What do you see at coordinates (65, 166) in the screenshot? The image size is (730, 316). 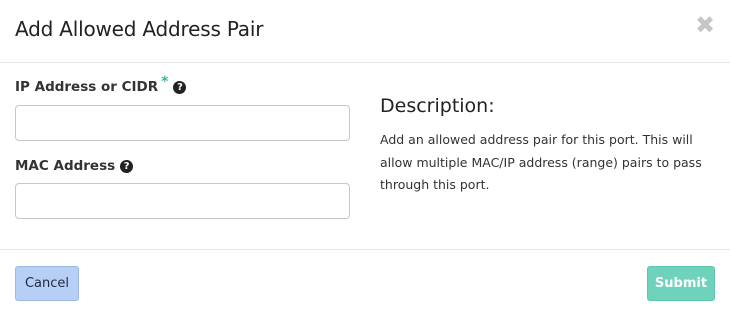 I see `mac-address-label-text: MAC Address` at bounding box center [65, 166].